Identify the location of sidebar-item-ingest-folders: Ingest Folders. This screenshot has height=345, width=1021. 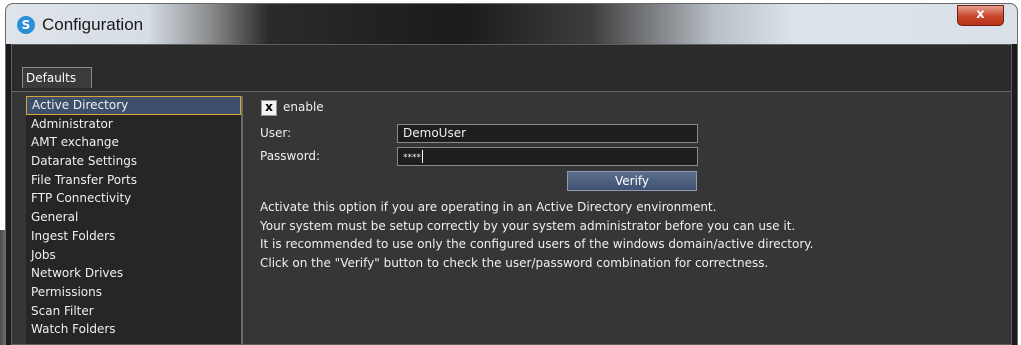
(133, 236).